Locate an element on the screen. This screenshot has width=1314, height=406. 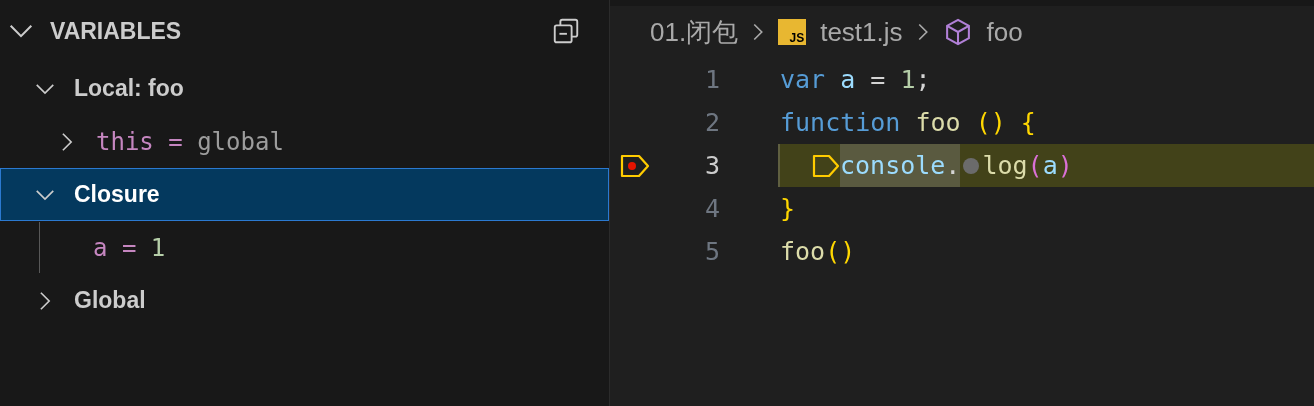
code-token: () is located at coordinates (840, 251).